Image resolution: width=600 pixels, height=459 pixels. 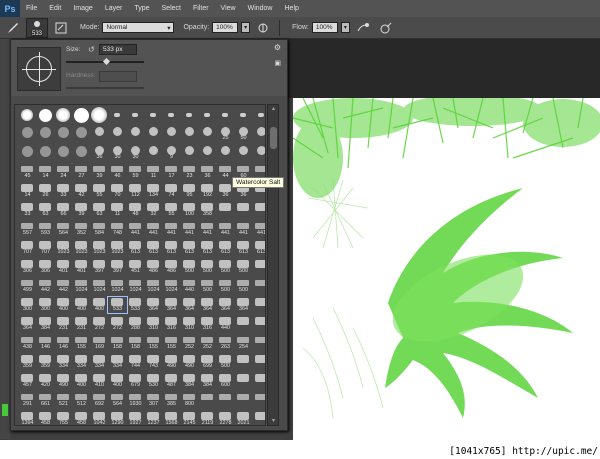 I want to click on brush-preset: 384, so click(x=189, y=381).